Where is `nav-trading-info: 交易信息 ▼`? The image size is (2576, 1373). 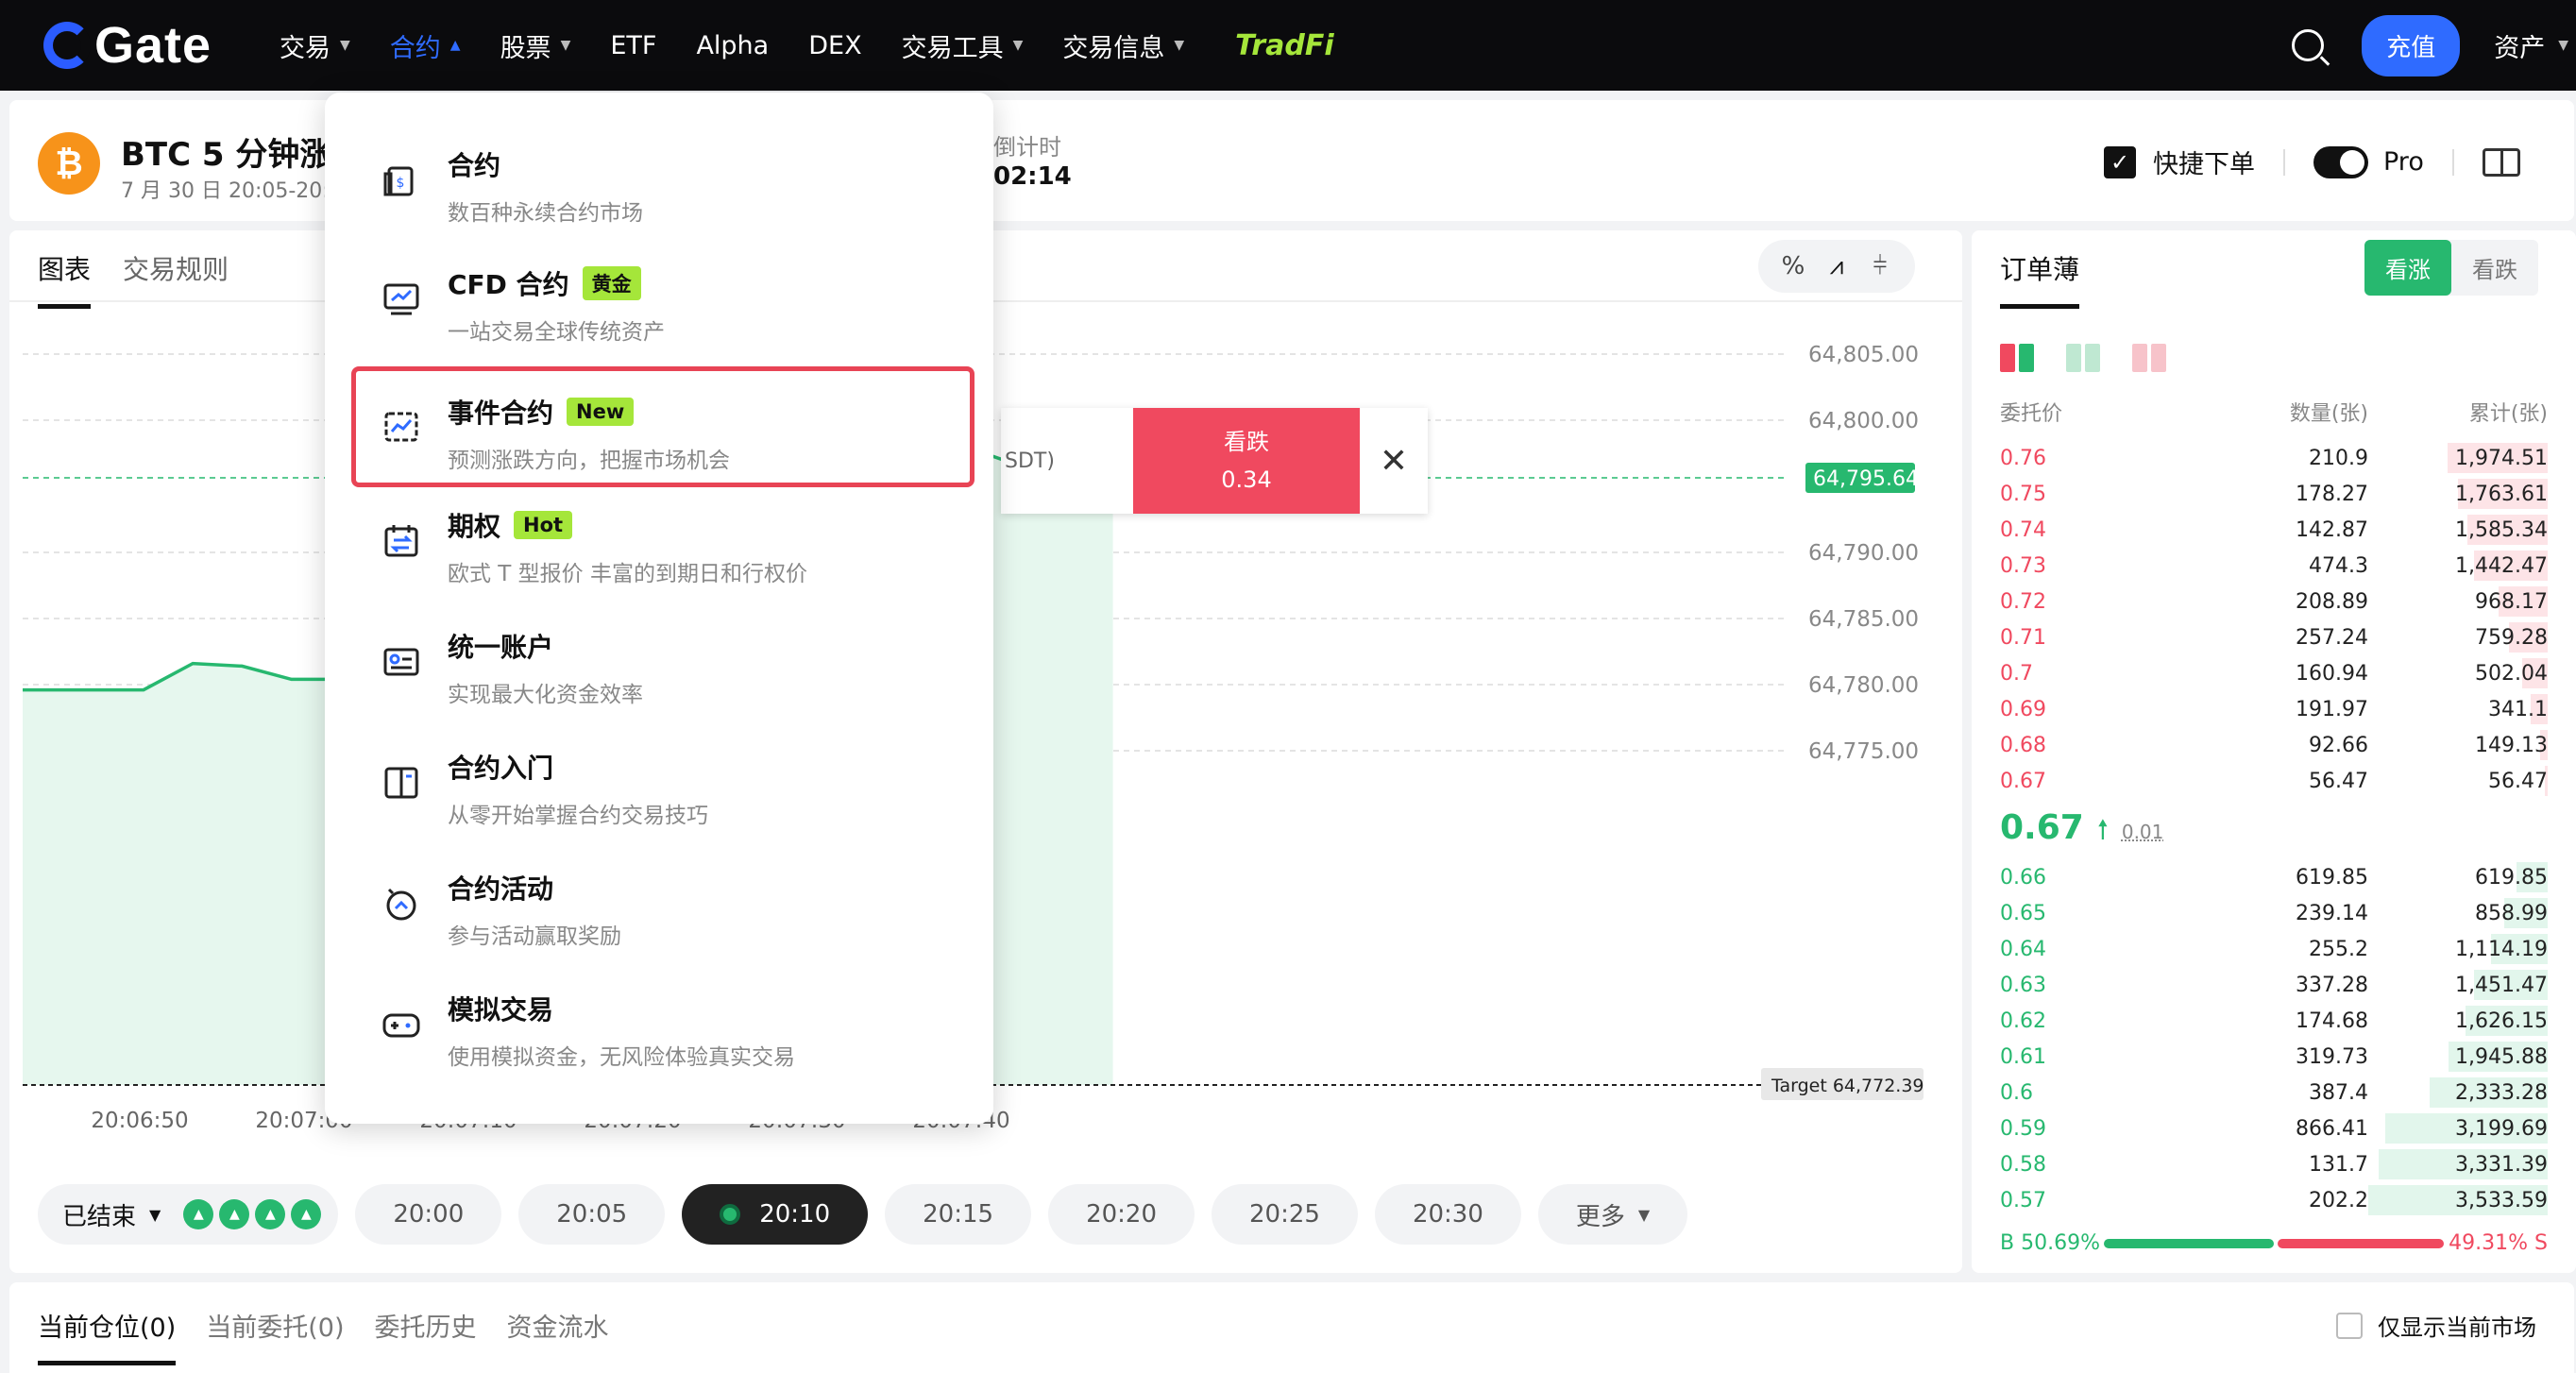
nav-trading-info: 交易信息 ▼ is located at coordinates (1123, 45).